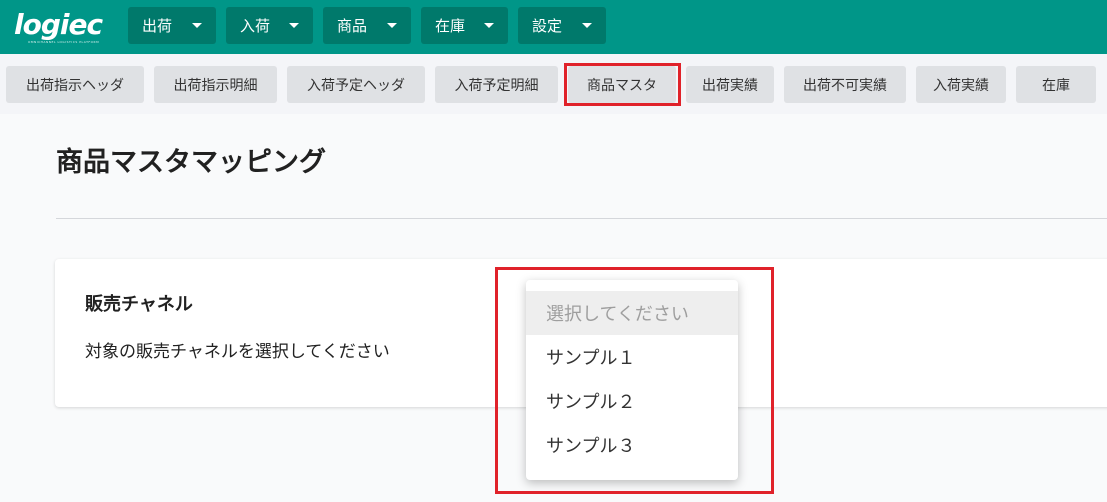 This screenshot has height=502, width=1107. What do you see at coordinates (352, 26) in the screenshot?
I see `menu-label: 商品` at bounding box center [352, 26].